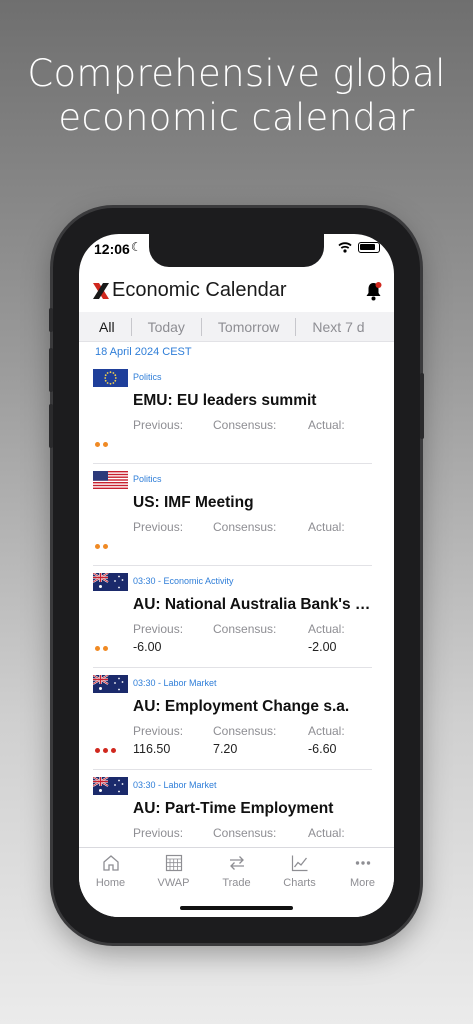  I want to click on promo-headline: Comprehensive global economic calendar, so click(236, 96).